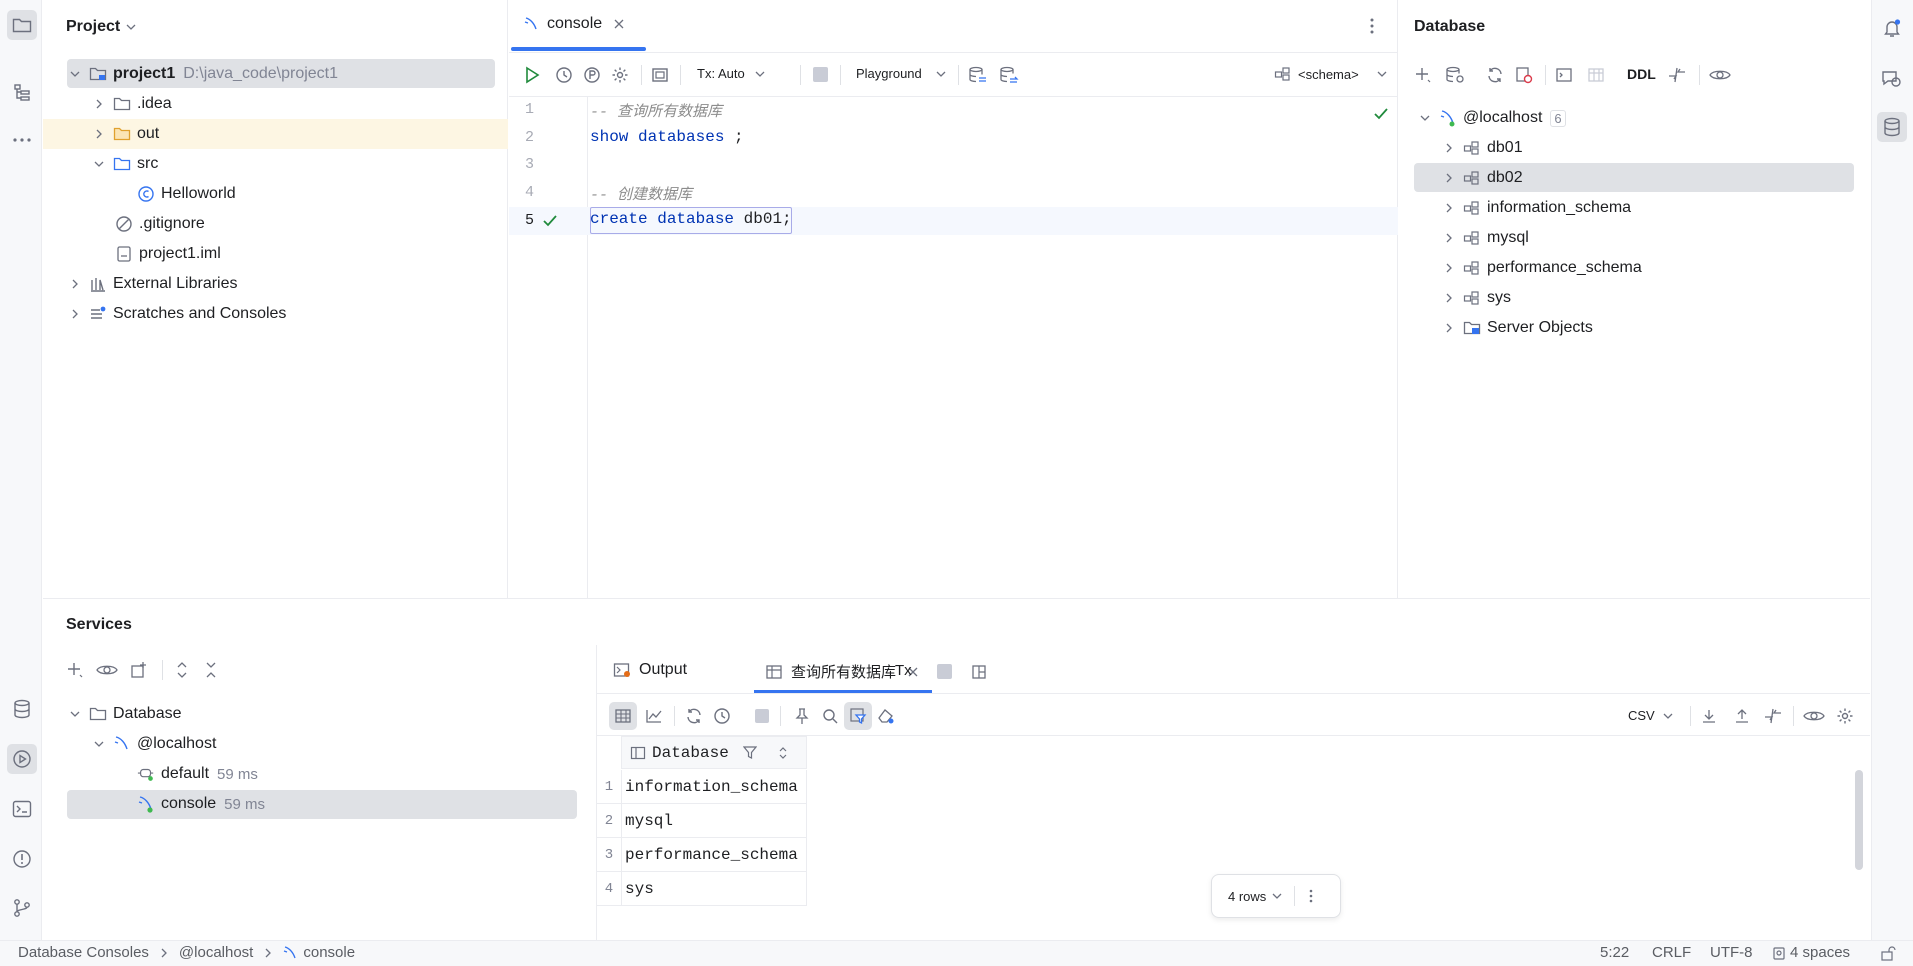 Image resolution: width=1913 pixels, height=966 pixels. Describe the element at coordinates (1482, 148) in the screenshot. I see `db-tree-item-db01: db01` at that location.